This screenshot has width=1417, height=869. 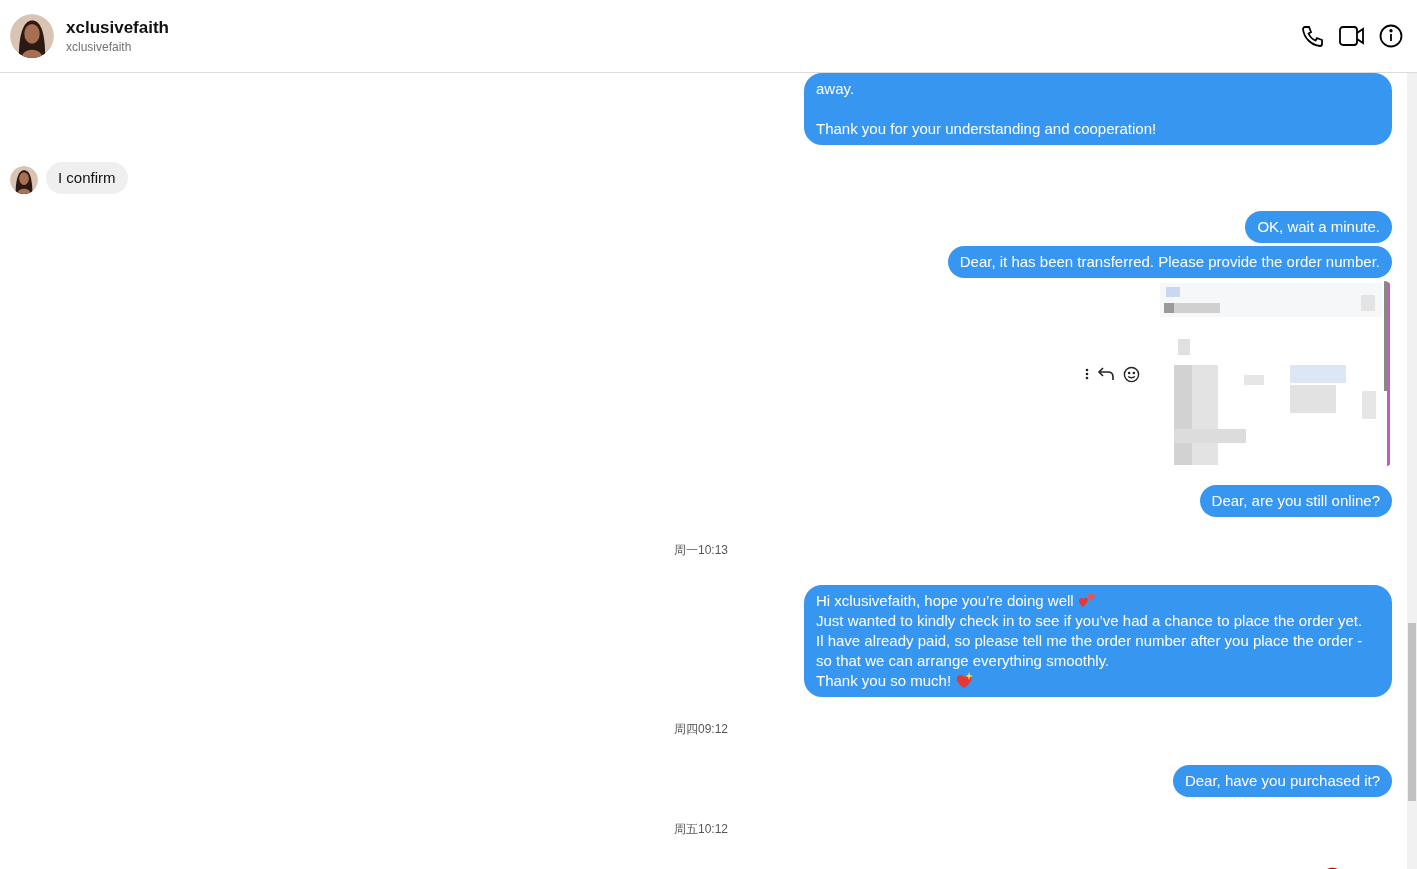 What do you see at coordinates (1352, 36) in the screenshot?
I see `video-call-icon` at bounding box center [1352, 36].